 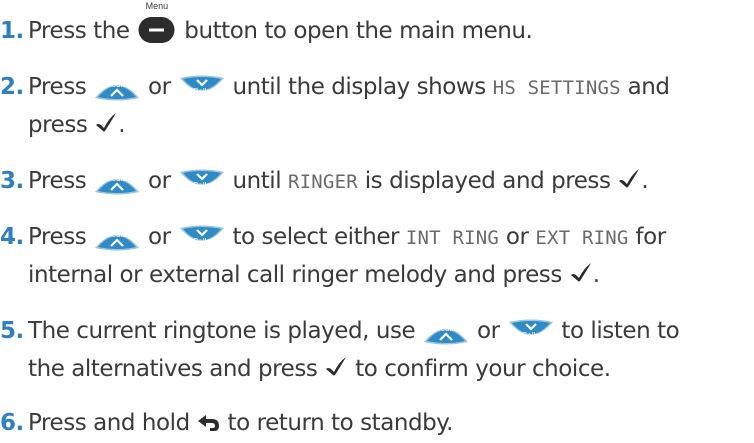 I want to click on step-text: is displayed and press, so click(x=487, y=181).